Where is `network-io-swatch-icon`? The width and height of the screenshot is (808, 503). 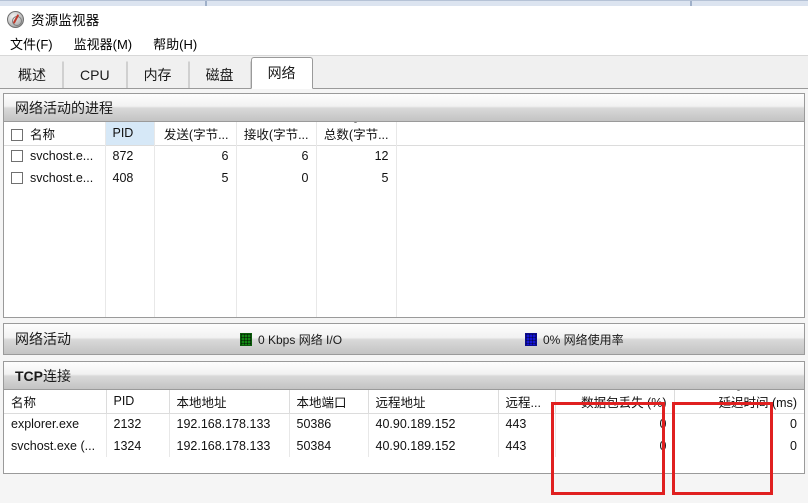 network-io-swatch-icon is located at coordinates (246, 339).